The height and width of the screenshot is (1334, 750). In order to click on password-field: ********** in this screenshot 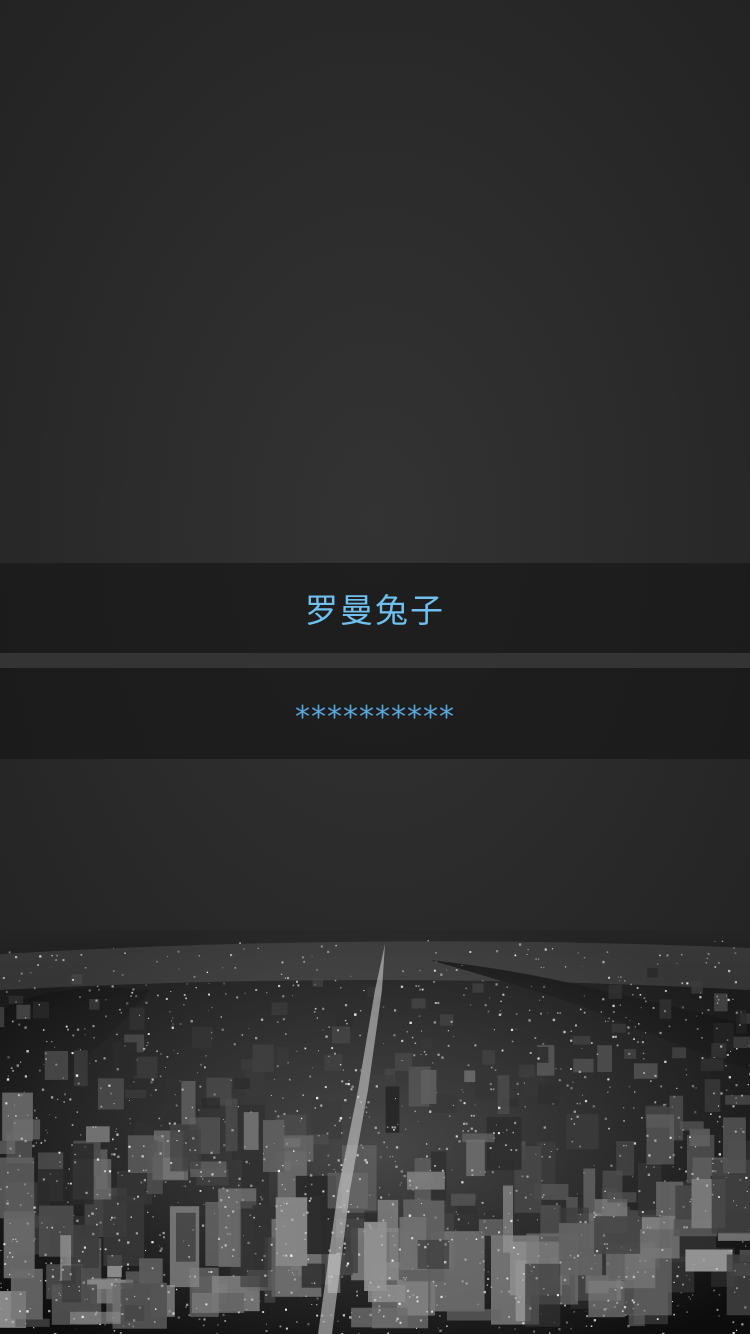, I will do `click(375, 713)`.